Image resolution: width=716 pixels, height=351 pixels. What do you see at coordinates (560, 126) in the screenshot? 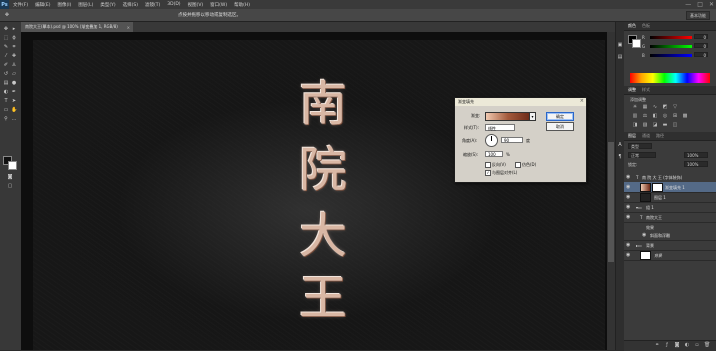
I see `cancel-button: 取消` at bounding box center [560, 126].